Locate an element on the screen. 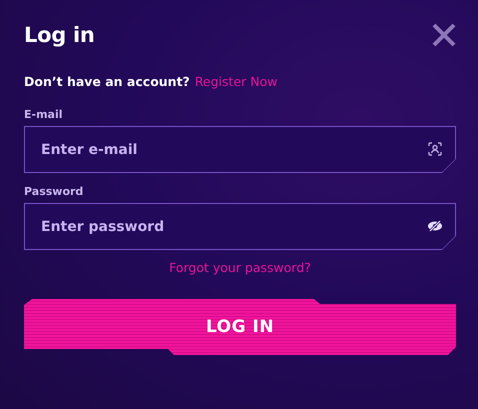 This screenshot has width=478, height=409. close-button is located at coordinates (444, 35).